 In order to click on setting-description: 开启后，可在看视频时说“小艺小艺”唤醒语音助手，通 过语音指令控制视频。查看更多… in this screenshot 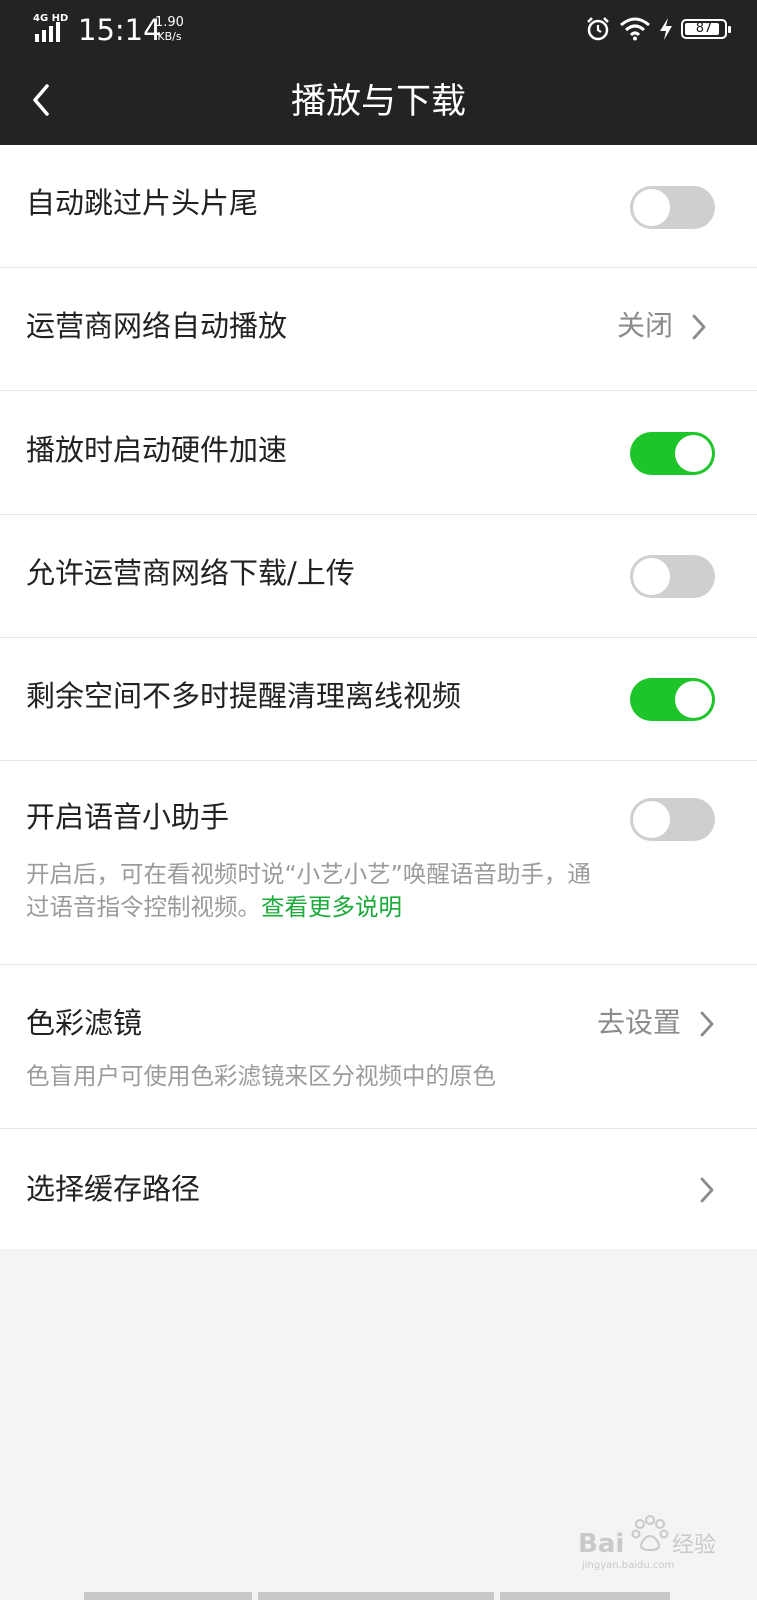, I will do `click(371, 891)`.